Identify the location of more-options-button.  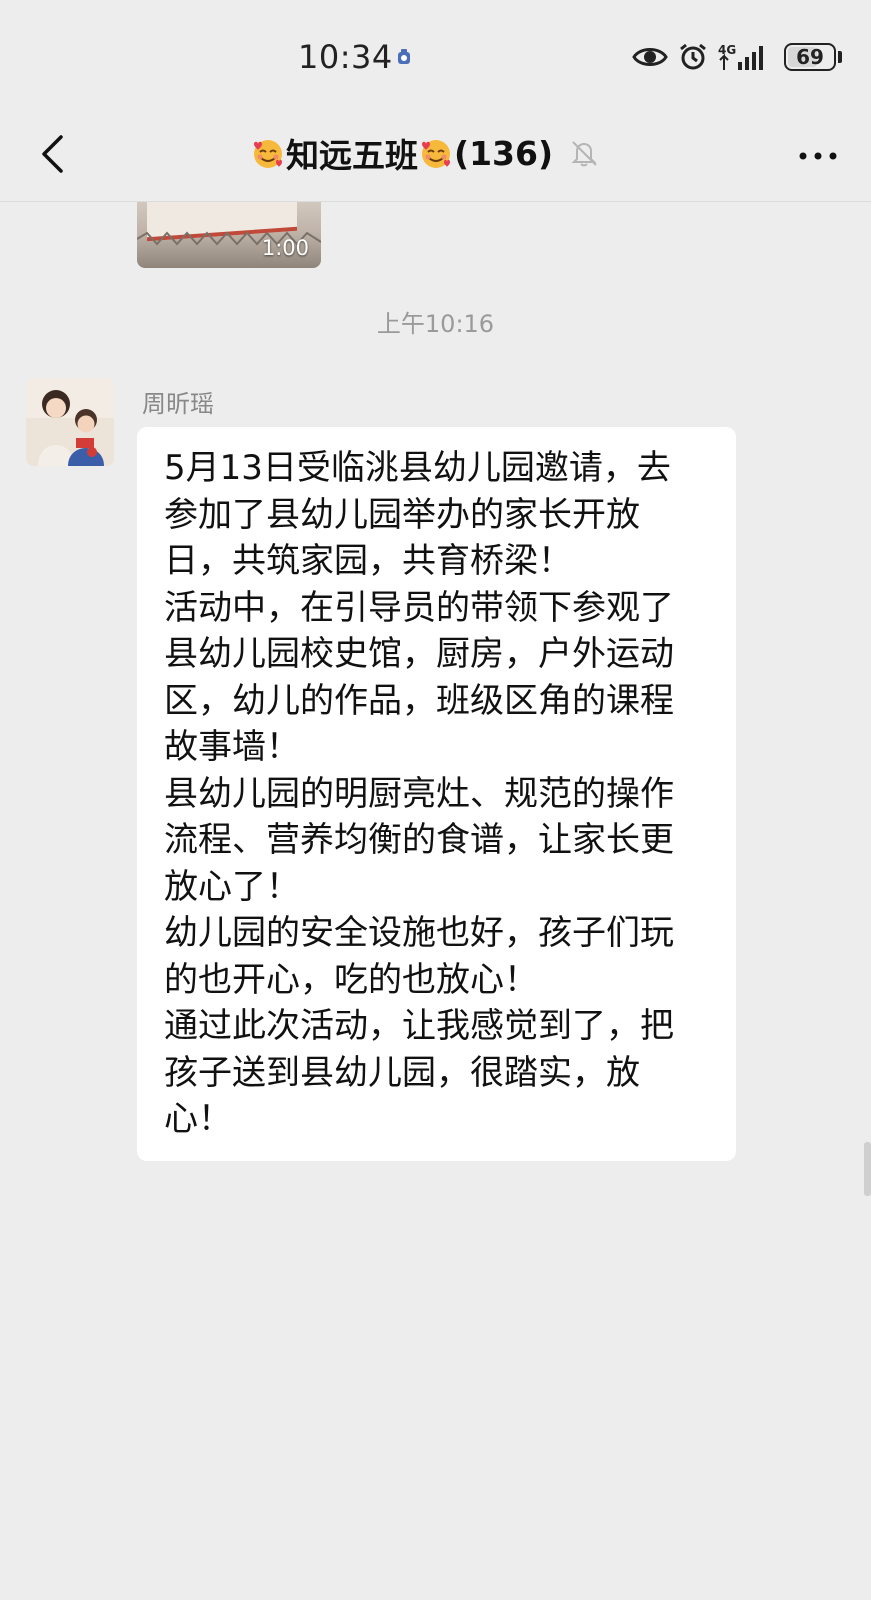
(818, 156).